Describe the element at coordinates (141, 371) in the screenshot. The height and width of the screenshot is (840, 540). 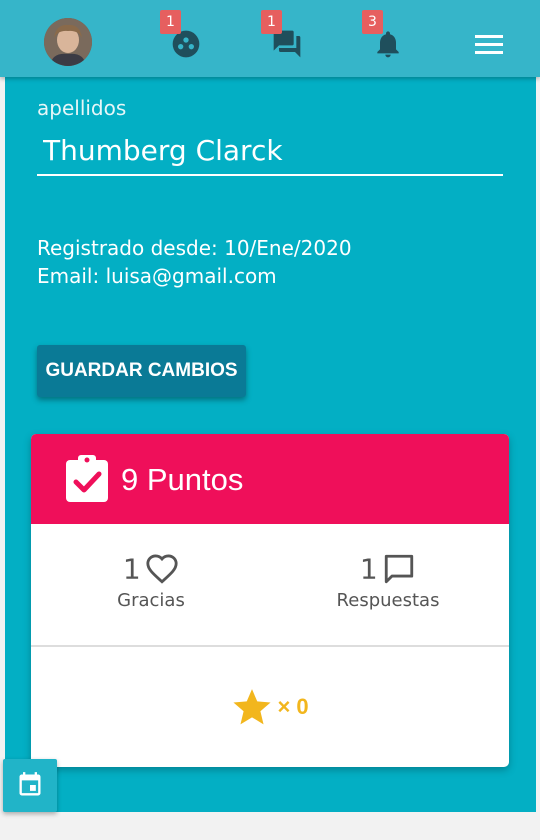
I see `save-changes-button: GUARDAR CAMBIOS` at that location.